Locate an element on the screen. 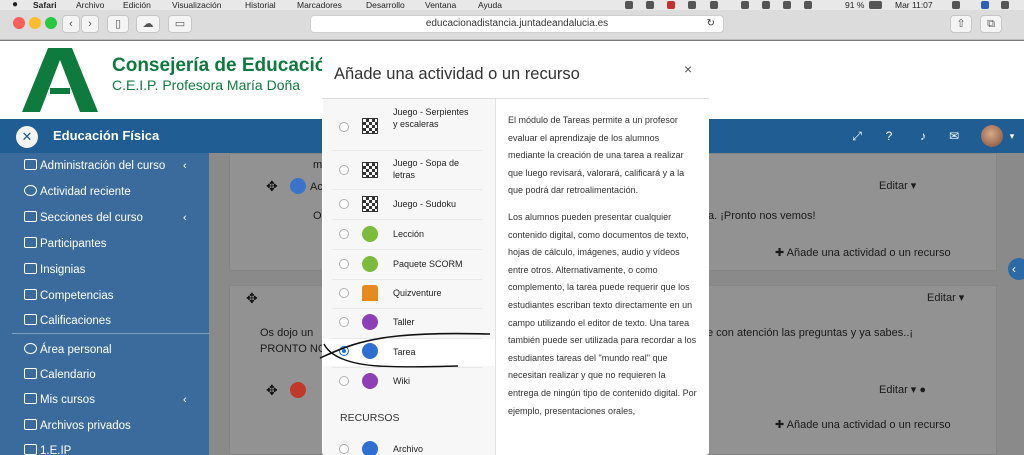 The width and height of the screenshot is (1024, 455). course-name: Educación Física is located at coordinates (106, 135).